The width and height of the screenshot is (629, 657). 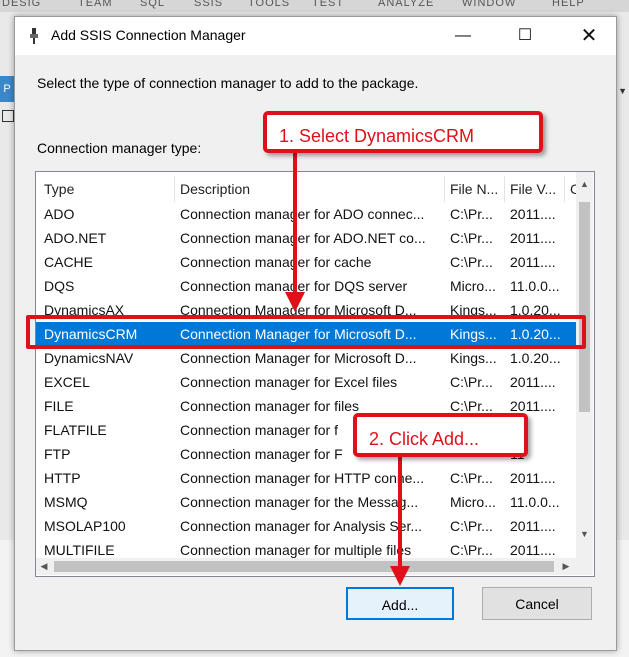 What do you see at coordinates (269, 4) in the screenshot?
I see `background-menu-item: TOOLS` at bounding box center [269, 4].